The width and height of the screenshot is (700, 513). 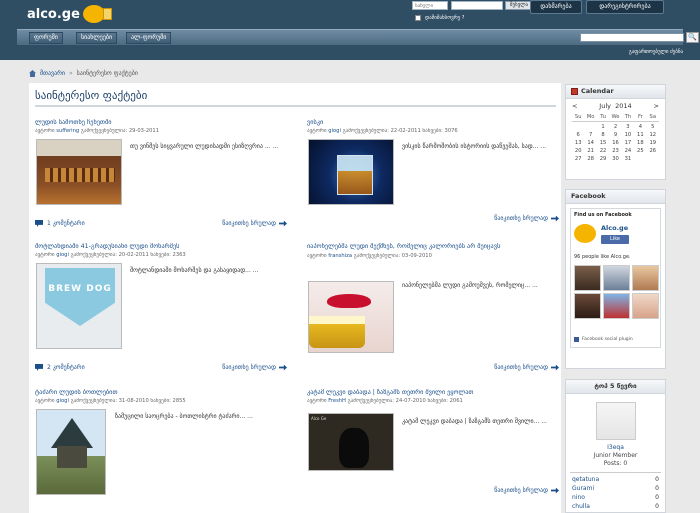 What do you see at coordinates (556, 7) in the screenshot?
I see `help-button: დახმარება` at bounding box center [556, 7].